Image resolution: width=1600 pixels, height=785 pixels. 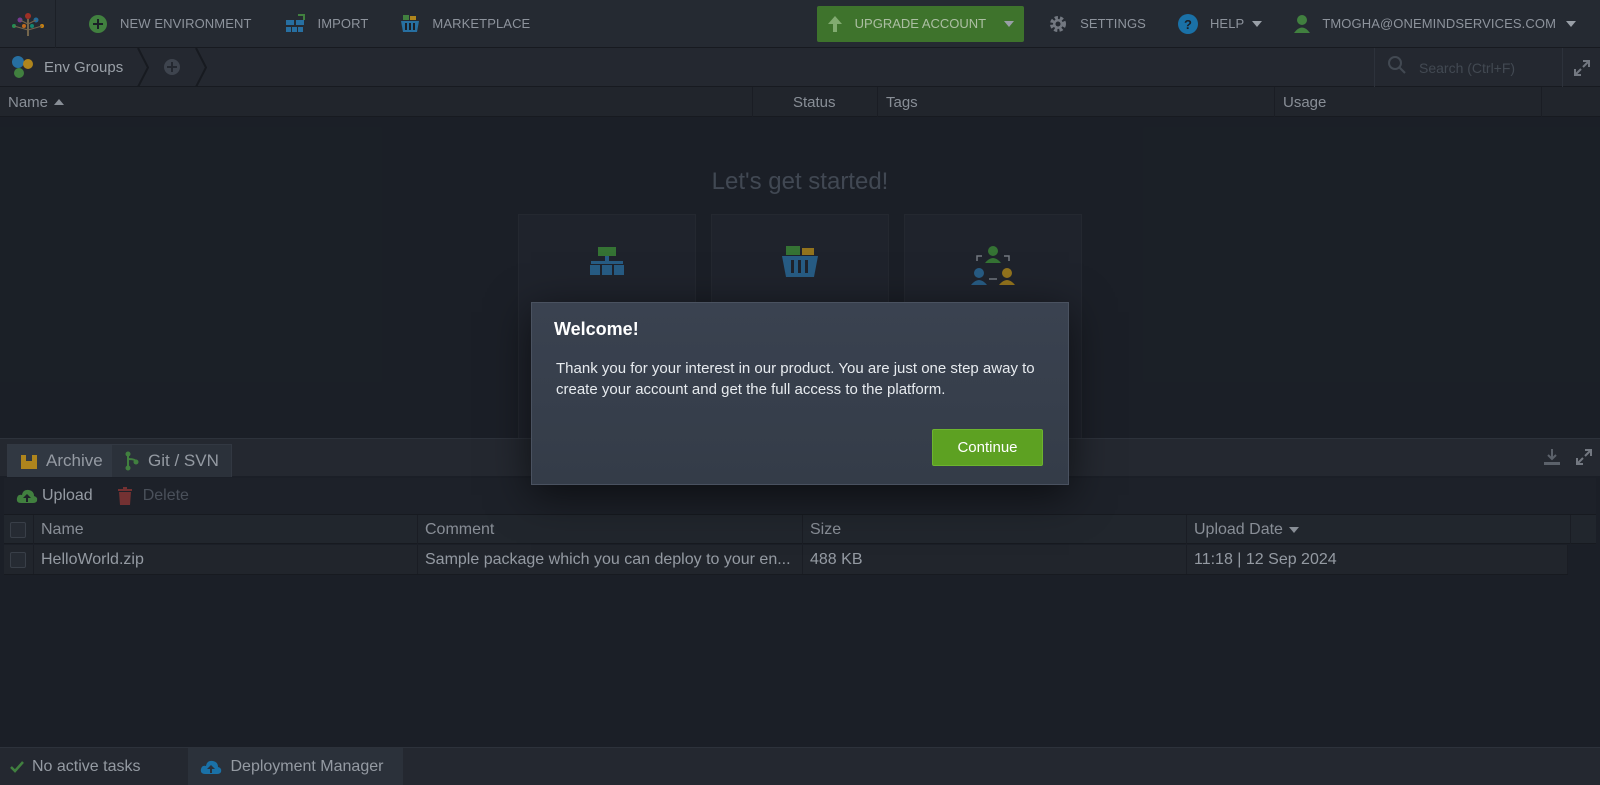 What do you see at coordinates (987, 447) in the screenshot?
I see `continue-button: Continue` at bounding box center [987, 447].